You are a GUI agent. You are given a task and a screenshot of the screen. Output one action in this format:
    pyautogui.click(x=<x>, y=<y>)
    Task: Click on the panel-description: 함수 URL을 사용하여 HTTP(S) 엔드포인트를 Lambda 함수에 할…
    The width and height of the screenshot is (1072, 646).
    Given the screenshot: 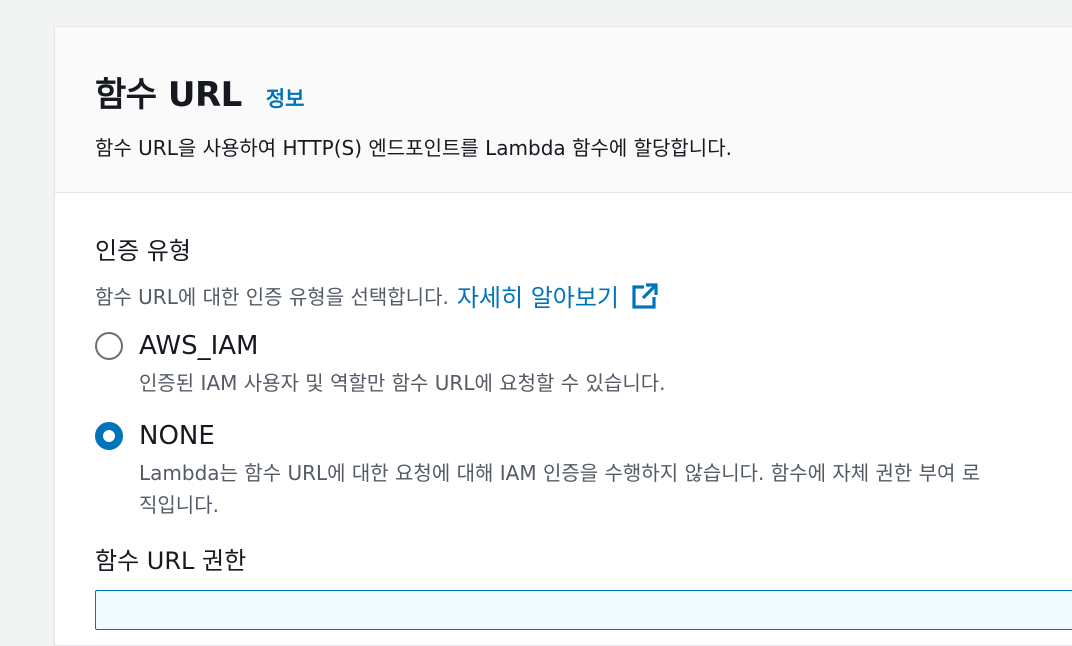 What is the action you would take?
    pyautogui.click(x=413, y=148)
    